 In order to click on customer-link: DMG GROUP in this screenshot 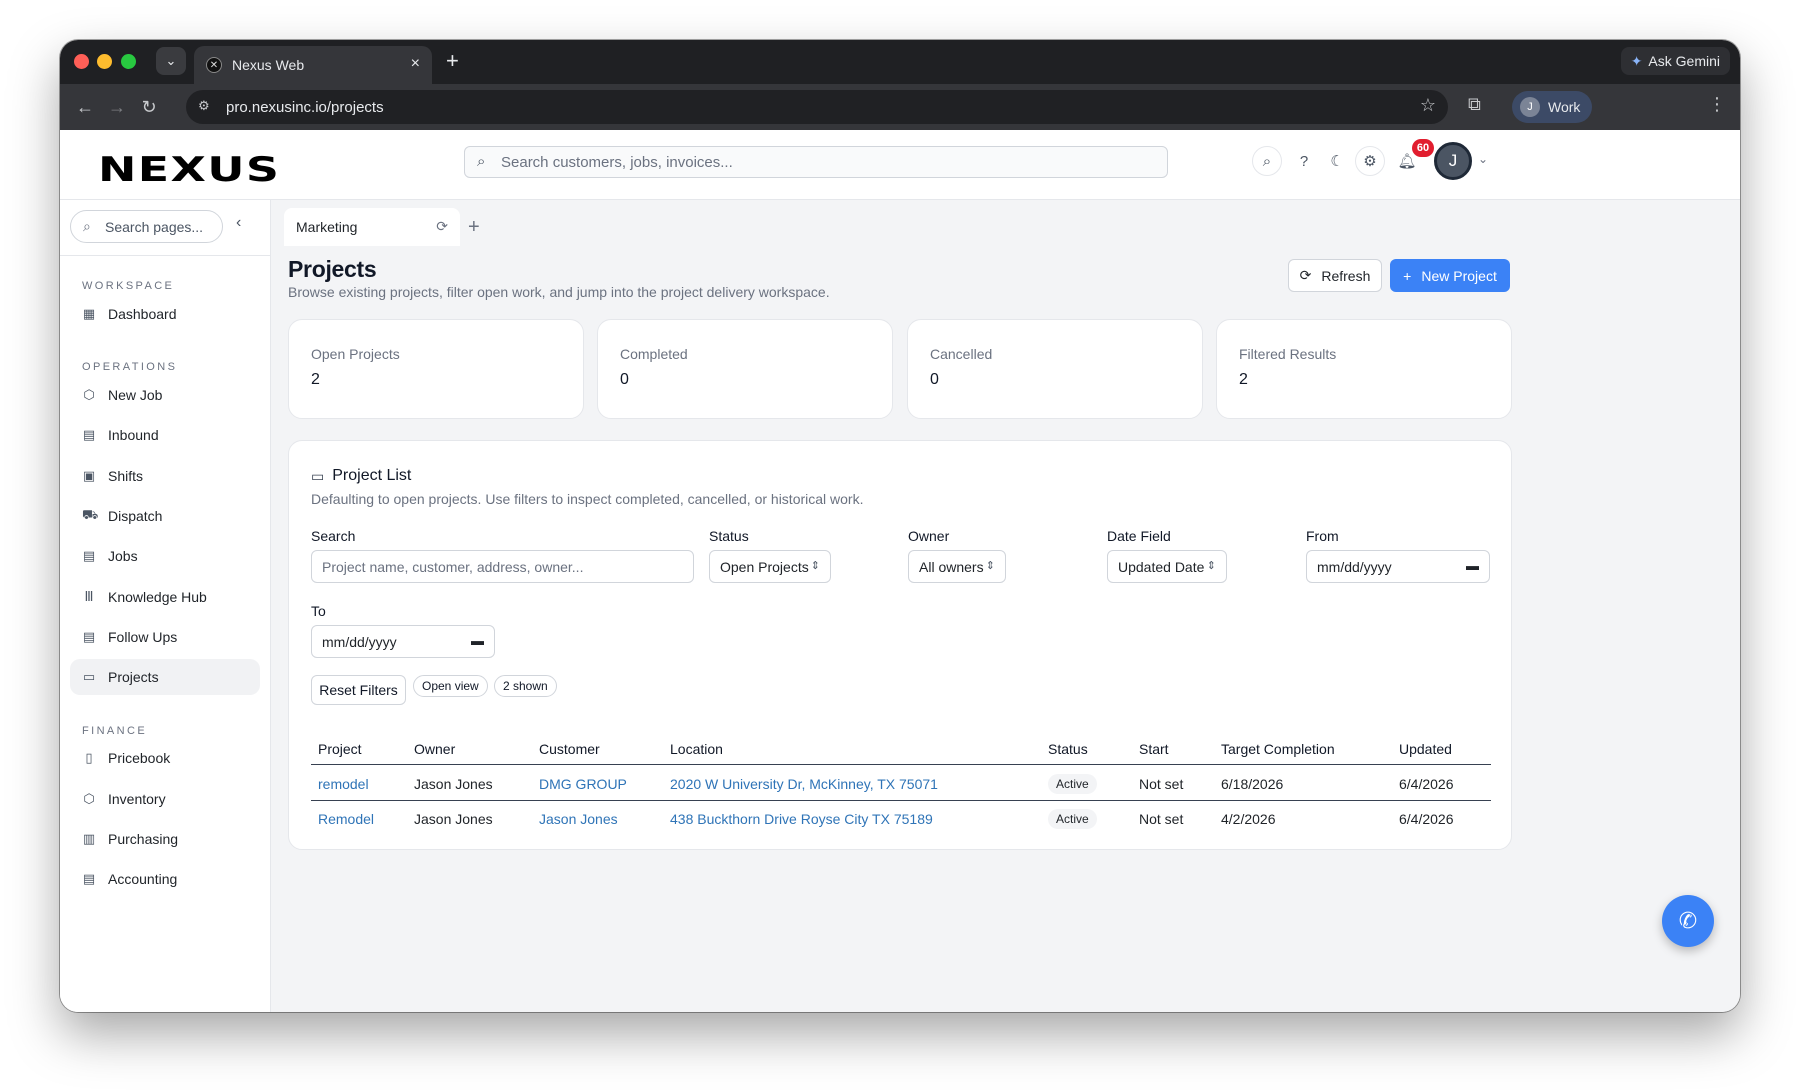, I will do `click(583, 784)`.